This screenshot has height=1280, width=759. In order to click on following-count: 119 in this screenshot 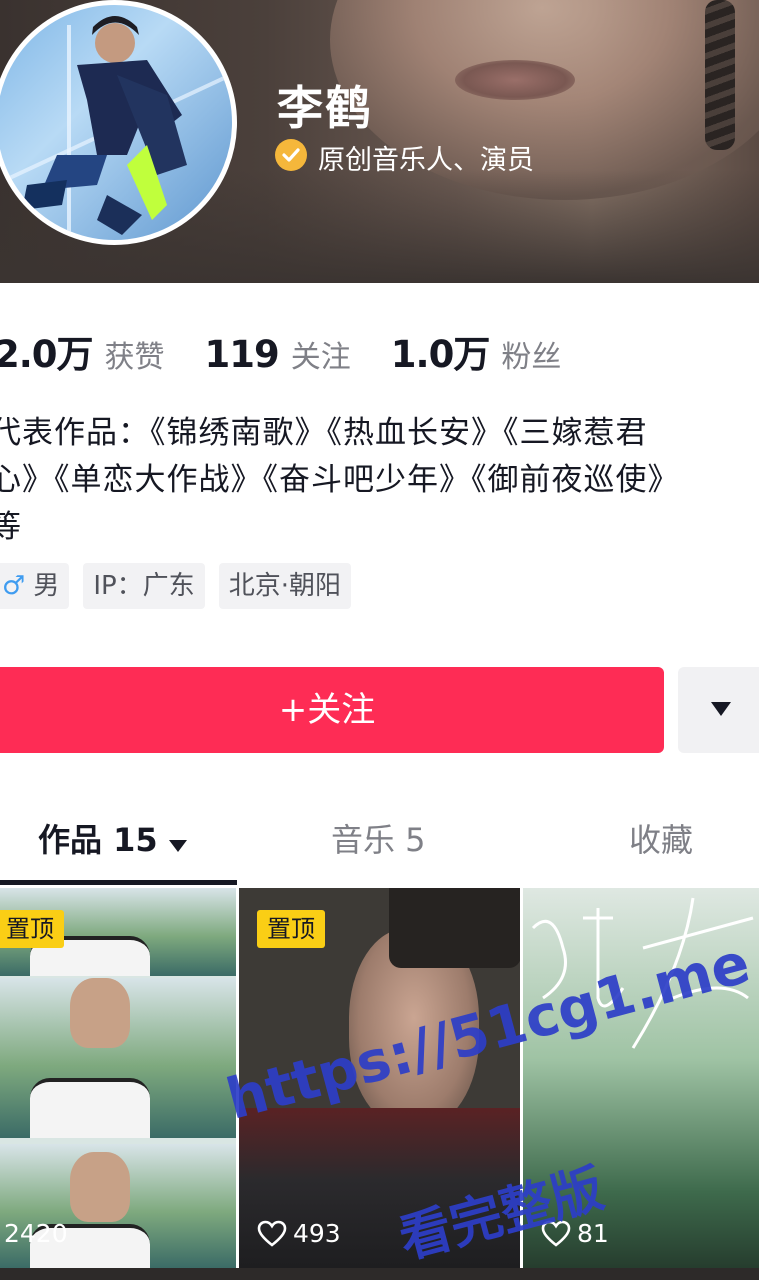, I will do `click(242, 354)`.